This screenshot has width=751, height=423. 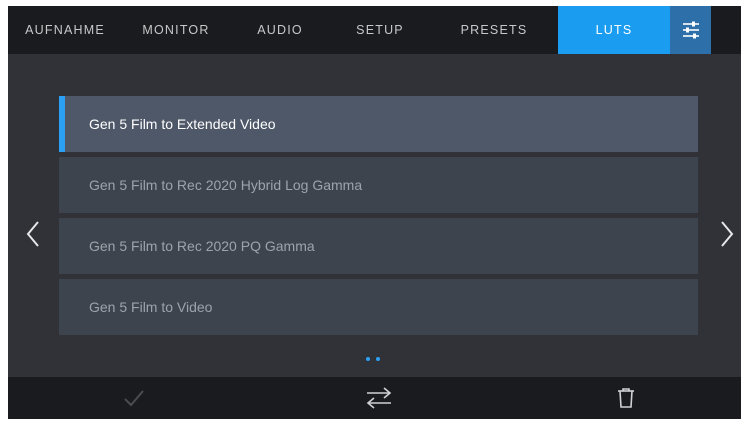 I want to click on delete-button, so click(x=626, y=398).